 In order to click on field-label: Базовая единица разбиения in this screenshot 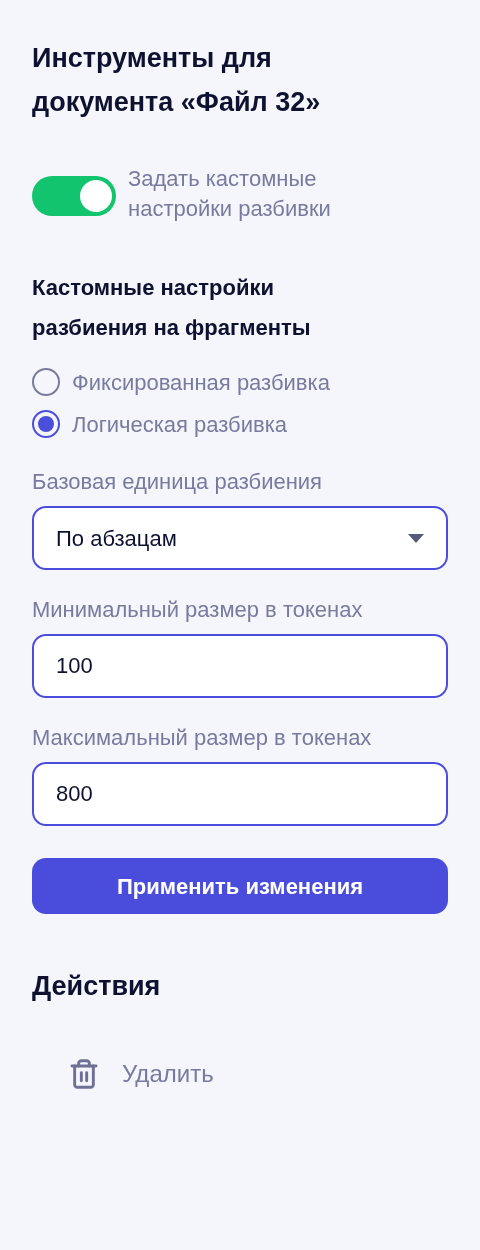, I will do `click(177, 482)`.